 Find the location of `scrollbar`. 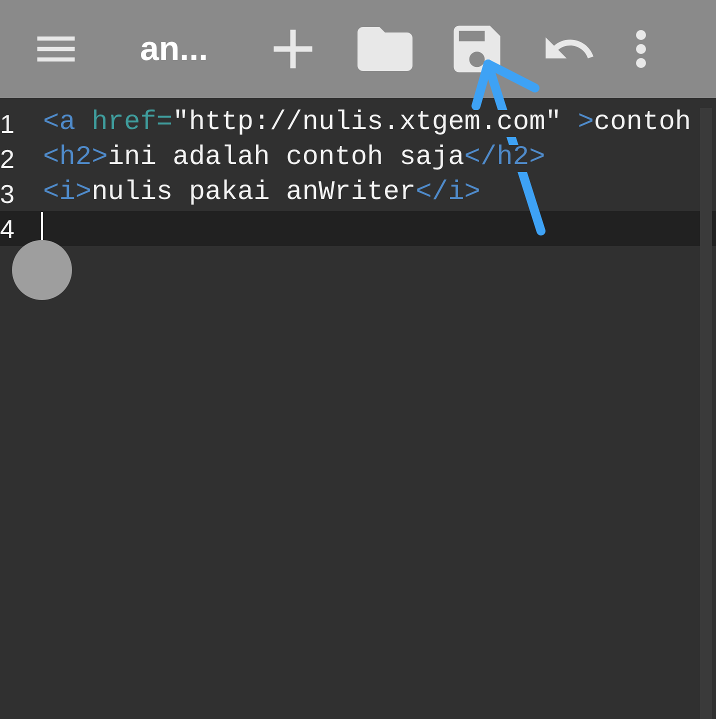

scrollbar is located at coordinates (706, 413).